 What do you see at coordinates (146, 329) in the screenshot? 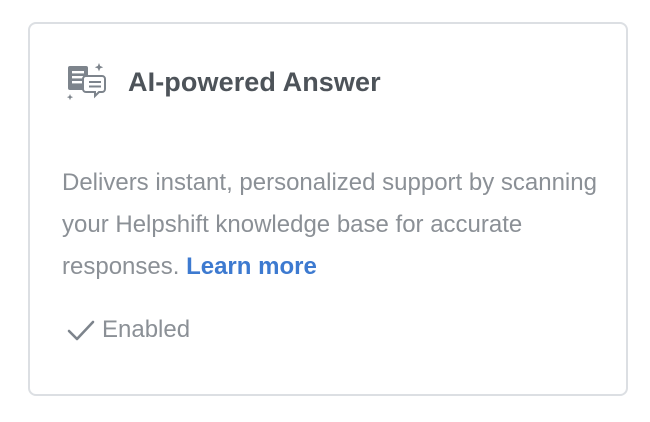
I see `status-label: Enabled` at bounding box center [146, 329].